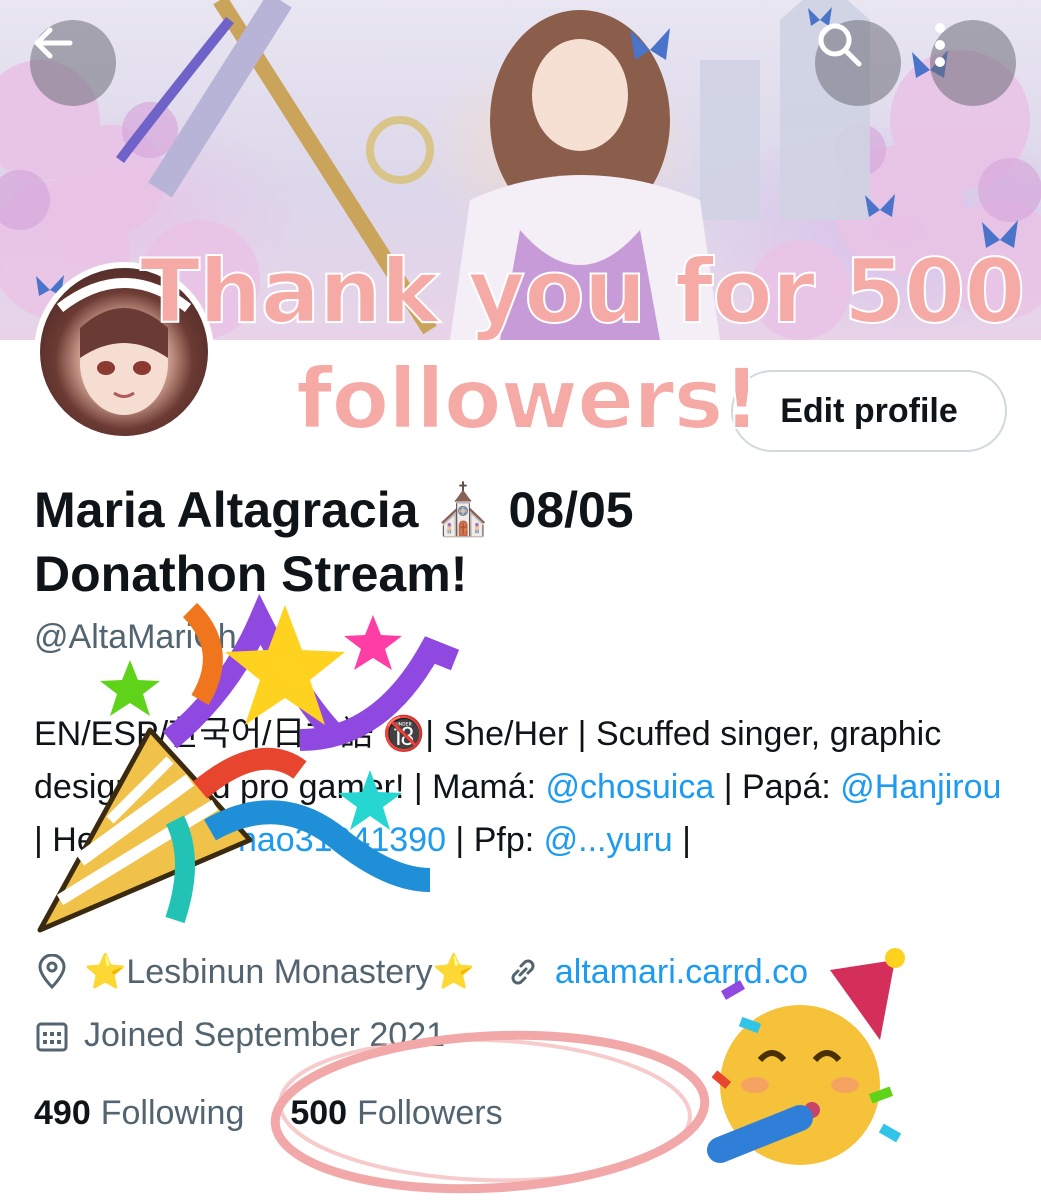 The width and height of the screenshot is (1041, 1200). What do you see at coordinates (430, 1113) in the screenshot?
I see `followers-label: Followers` at bounding box center [430, 1113].